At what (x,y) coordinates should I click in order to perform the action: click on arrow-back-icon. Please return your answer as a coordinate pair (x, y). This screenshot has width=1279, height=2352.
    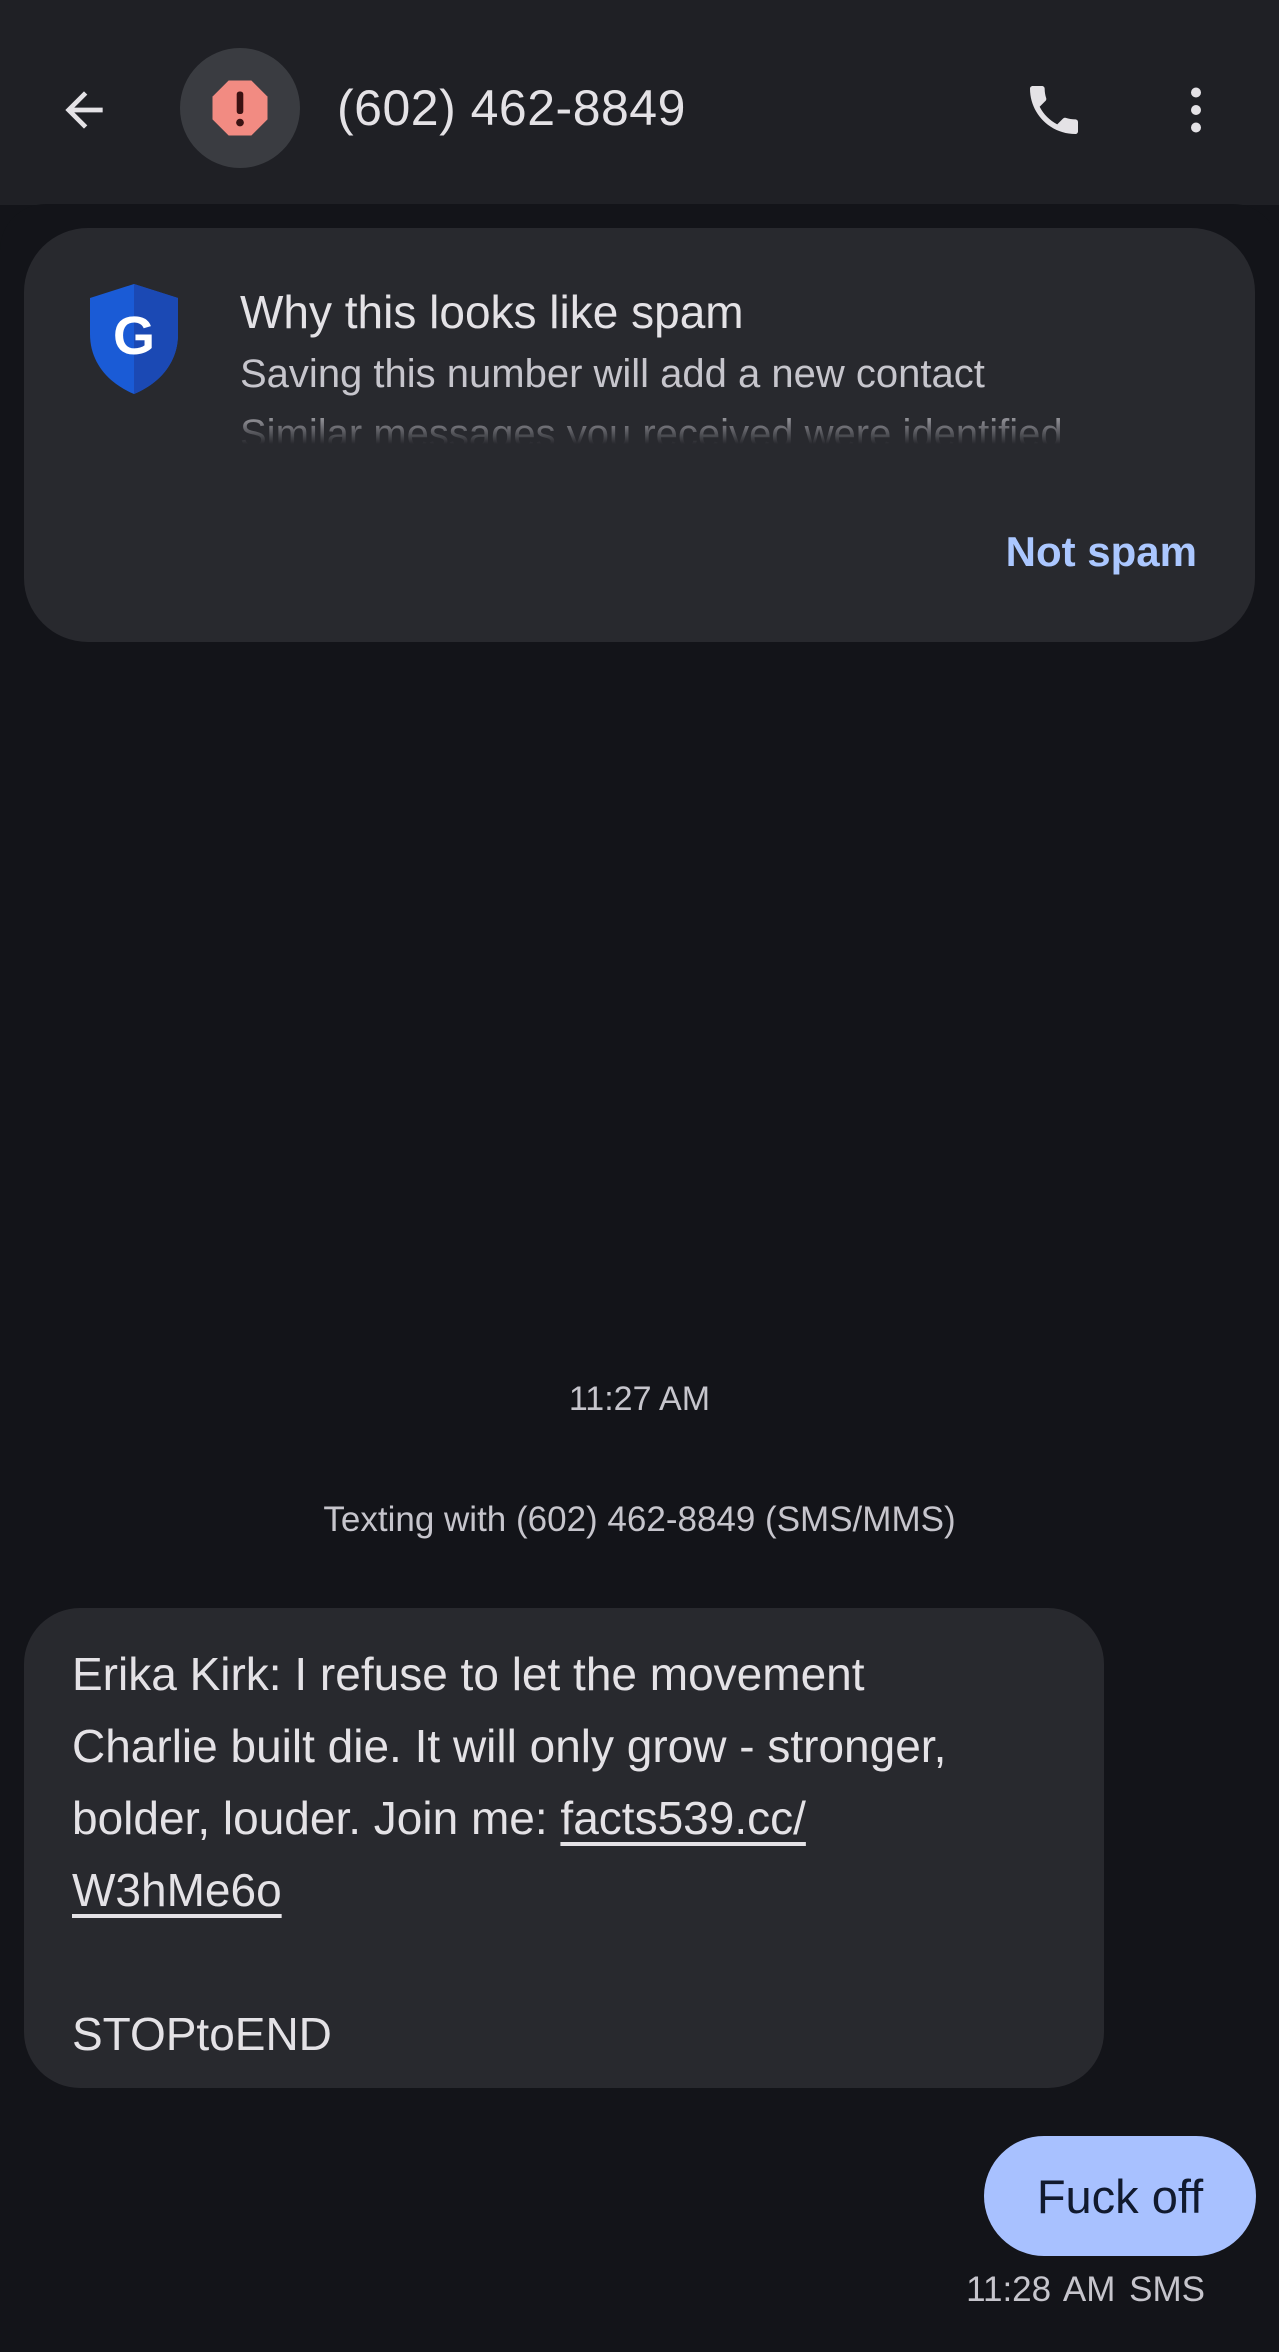
    Looking at the image, I should click on (84, 110).